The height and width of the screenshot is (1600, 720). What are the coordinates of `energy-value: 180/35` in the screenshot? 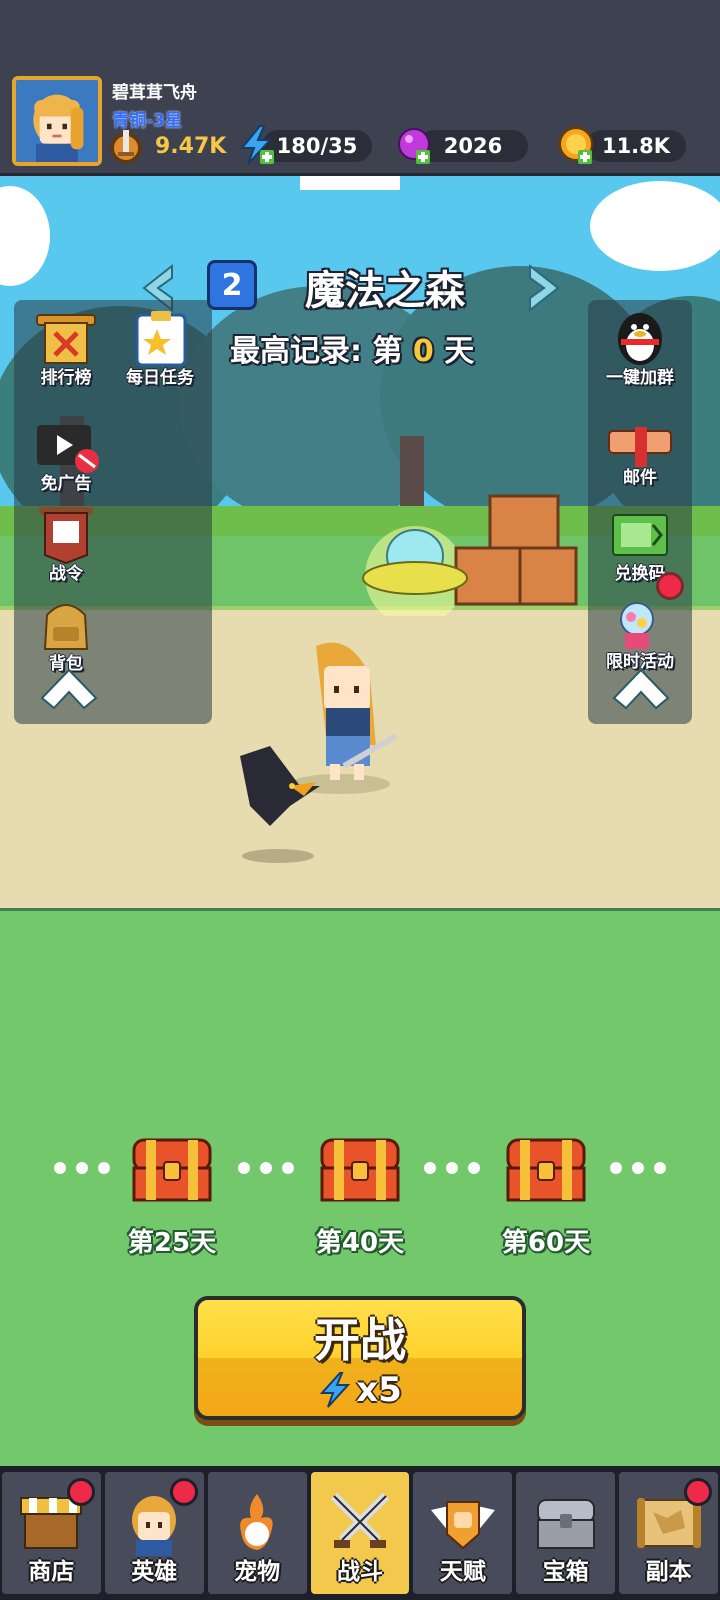 It's located at (317, 146).